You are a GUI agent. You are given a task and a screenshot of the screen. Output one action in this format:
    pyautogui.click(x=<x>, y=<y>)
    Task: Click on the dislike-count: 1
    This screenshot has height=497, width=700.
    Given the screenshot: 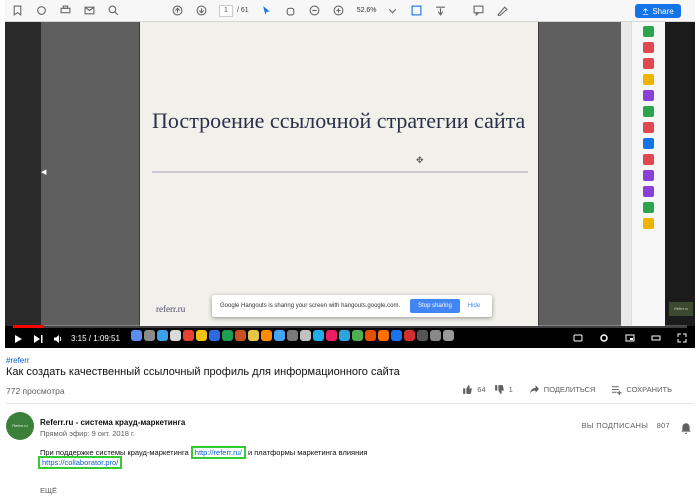 What is the action you would take?
    pyautogui.click(x=510, y=389)
    